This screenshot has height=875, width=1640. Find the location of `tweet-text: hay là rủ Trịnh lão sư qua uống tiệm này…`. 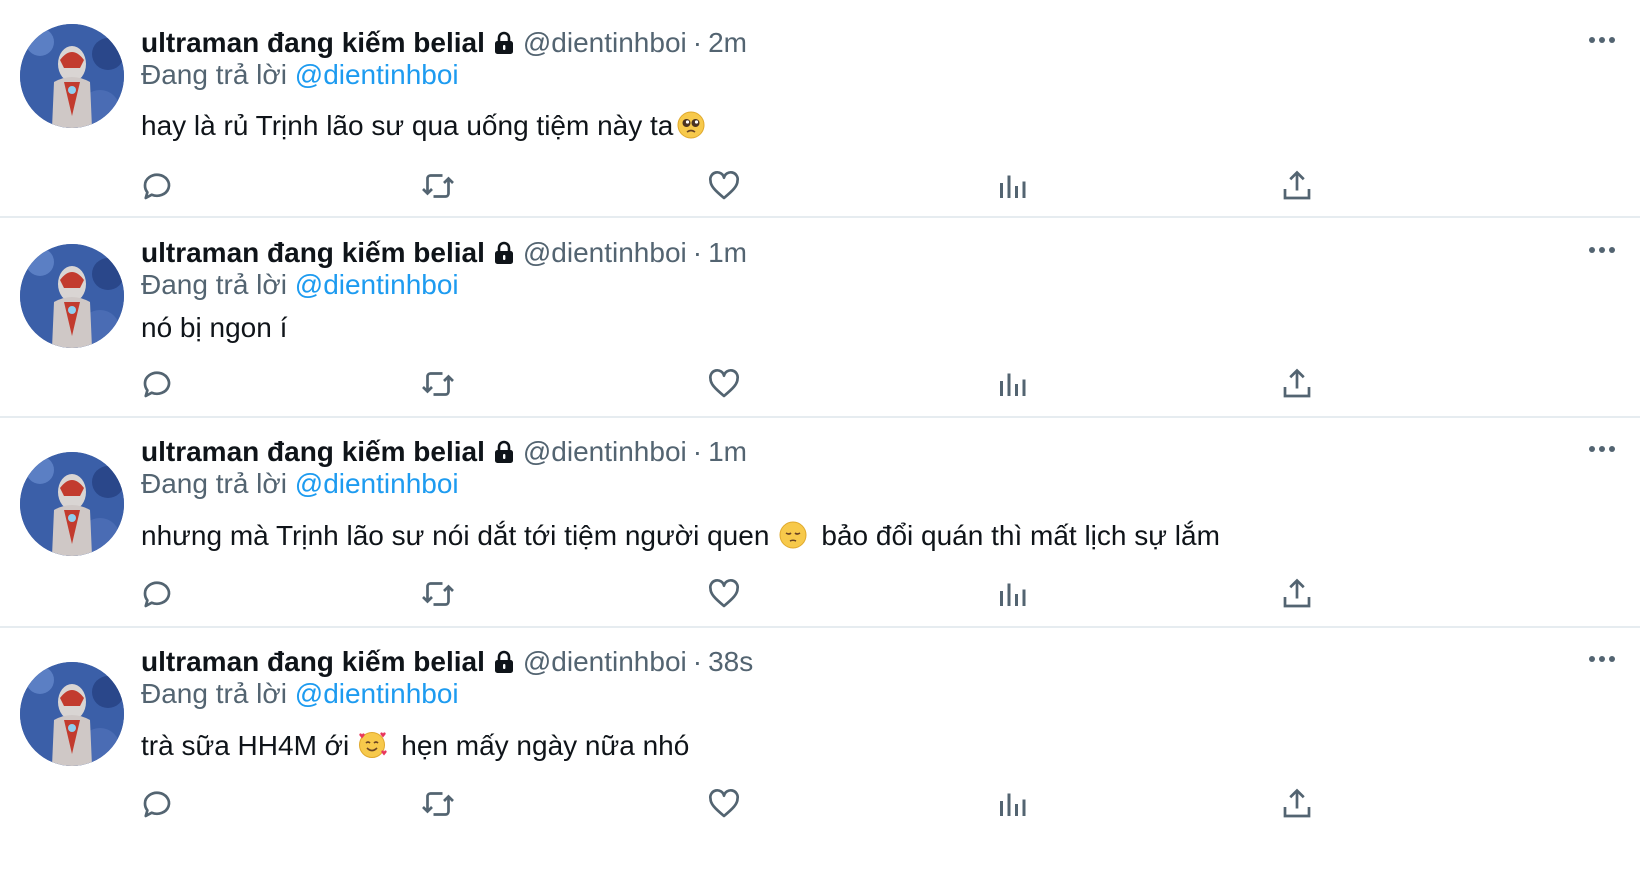

tweet-text: hay là rủ Trịnh lão sư qua uống tiệm này… is located at coordinates (425, 128).